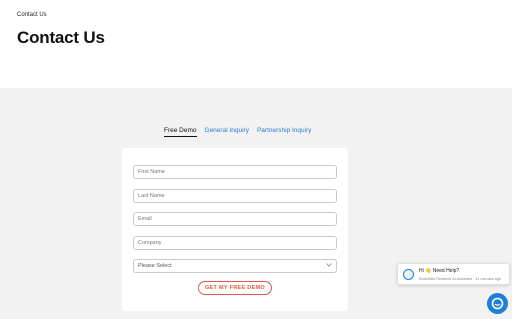 The height and width of the screenshot is (319, 512). What do you see at coordinates (408, 274) in the screenshot?
I see `chat-avatar-icon` at bounding box center [408, 274].